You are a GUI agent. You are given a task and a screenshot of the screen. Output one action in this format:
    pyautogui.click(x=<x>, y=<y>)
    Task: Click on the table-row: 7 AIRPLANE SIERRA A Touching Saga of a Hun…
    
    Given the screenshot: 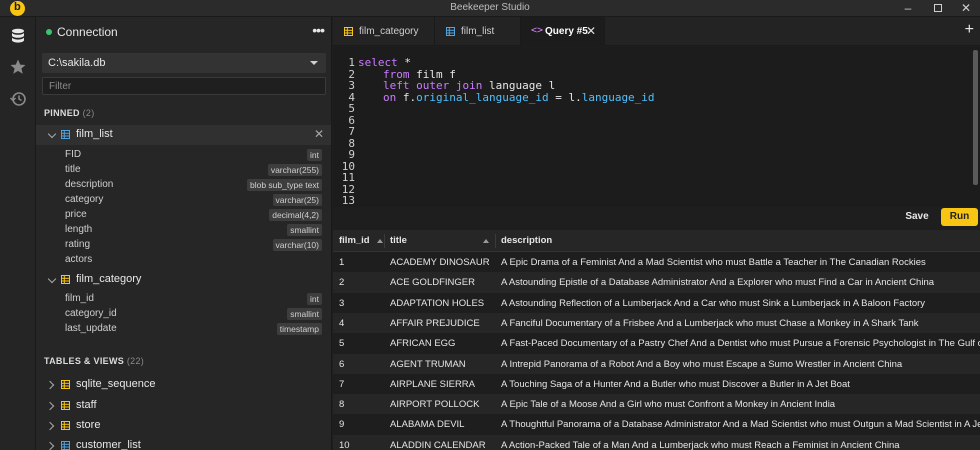 What is the action you would take?
    pyautogui.click(x=656, y=384)
    